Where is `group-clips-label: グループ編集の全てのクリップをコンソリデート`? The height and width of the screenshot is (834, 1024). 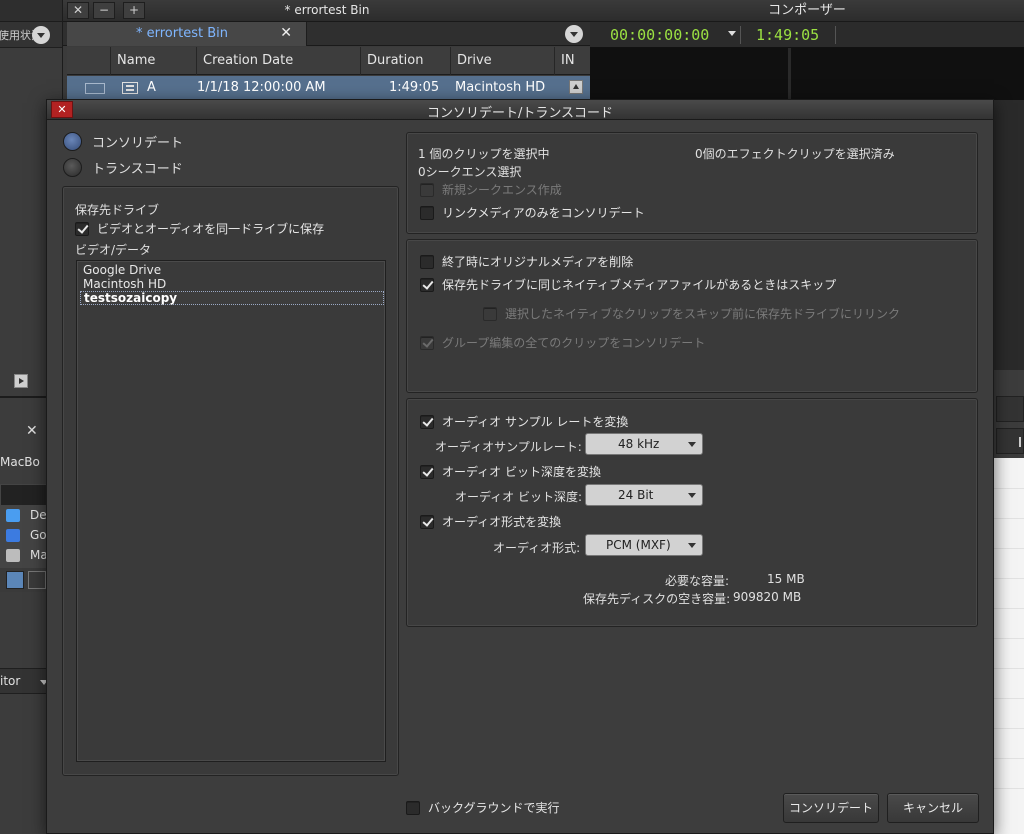
group-clips-label: グループ編集の全てのクリップをコンソリデート is located at coordinates (574, 343).